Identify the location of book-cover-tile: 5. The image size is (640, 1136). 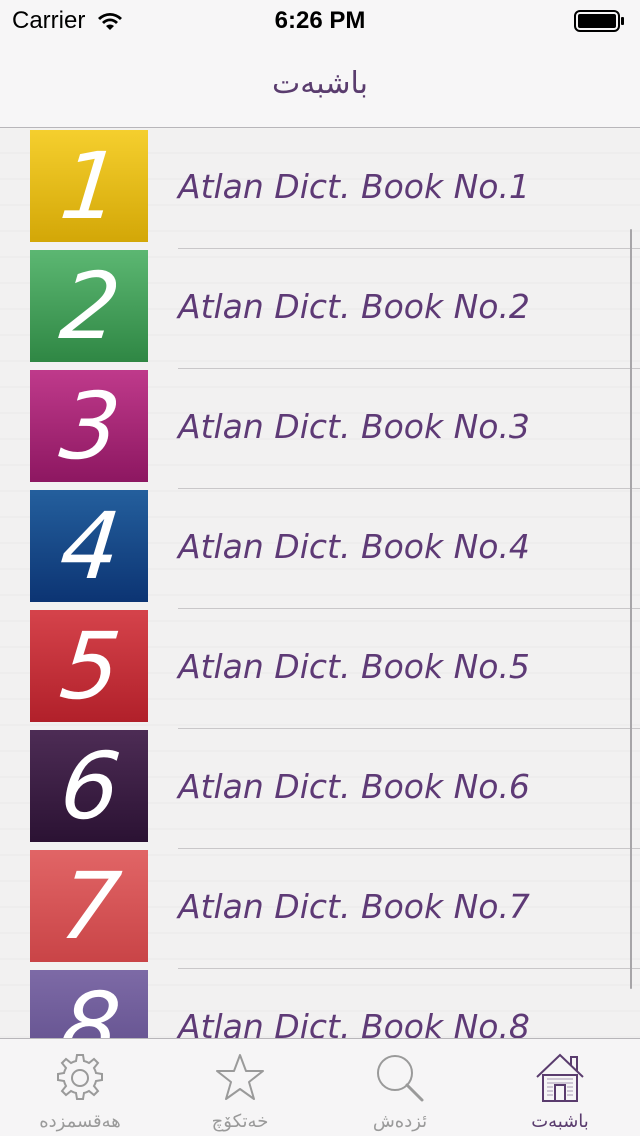
(89, 666).